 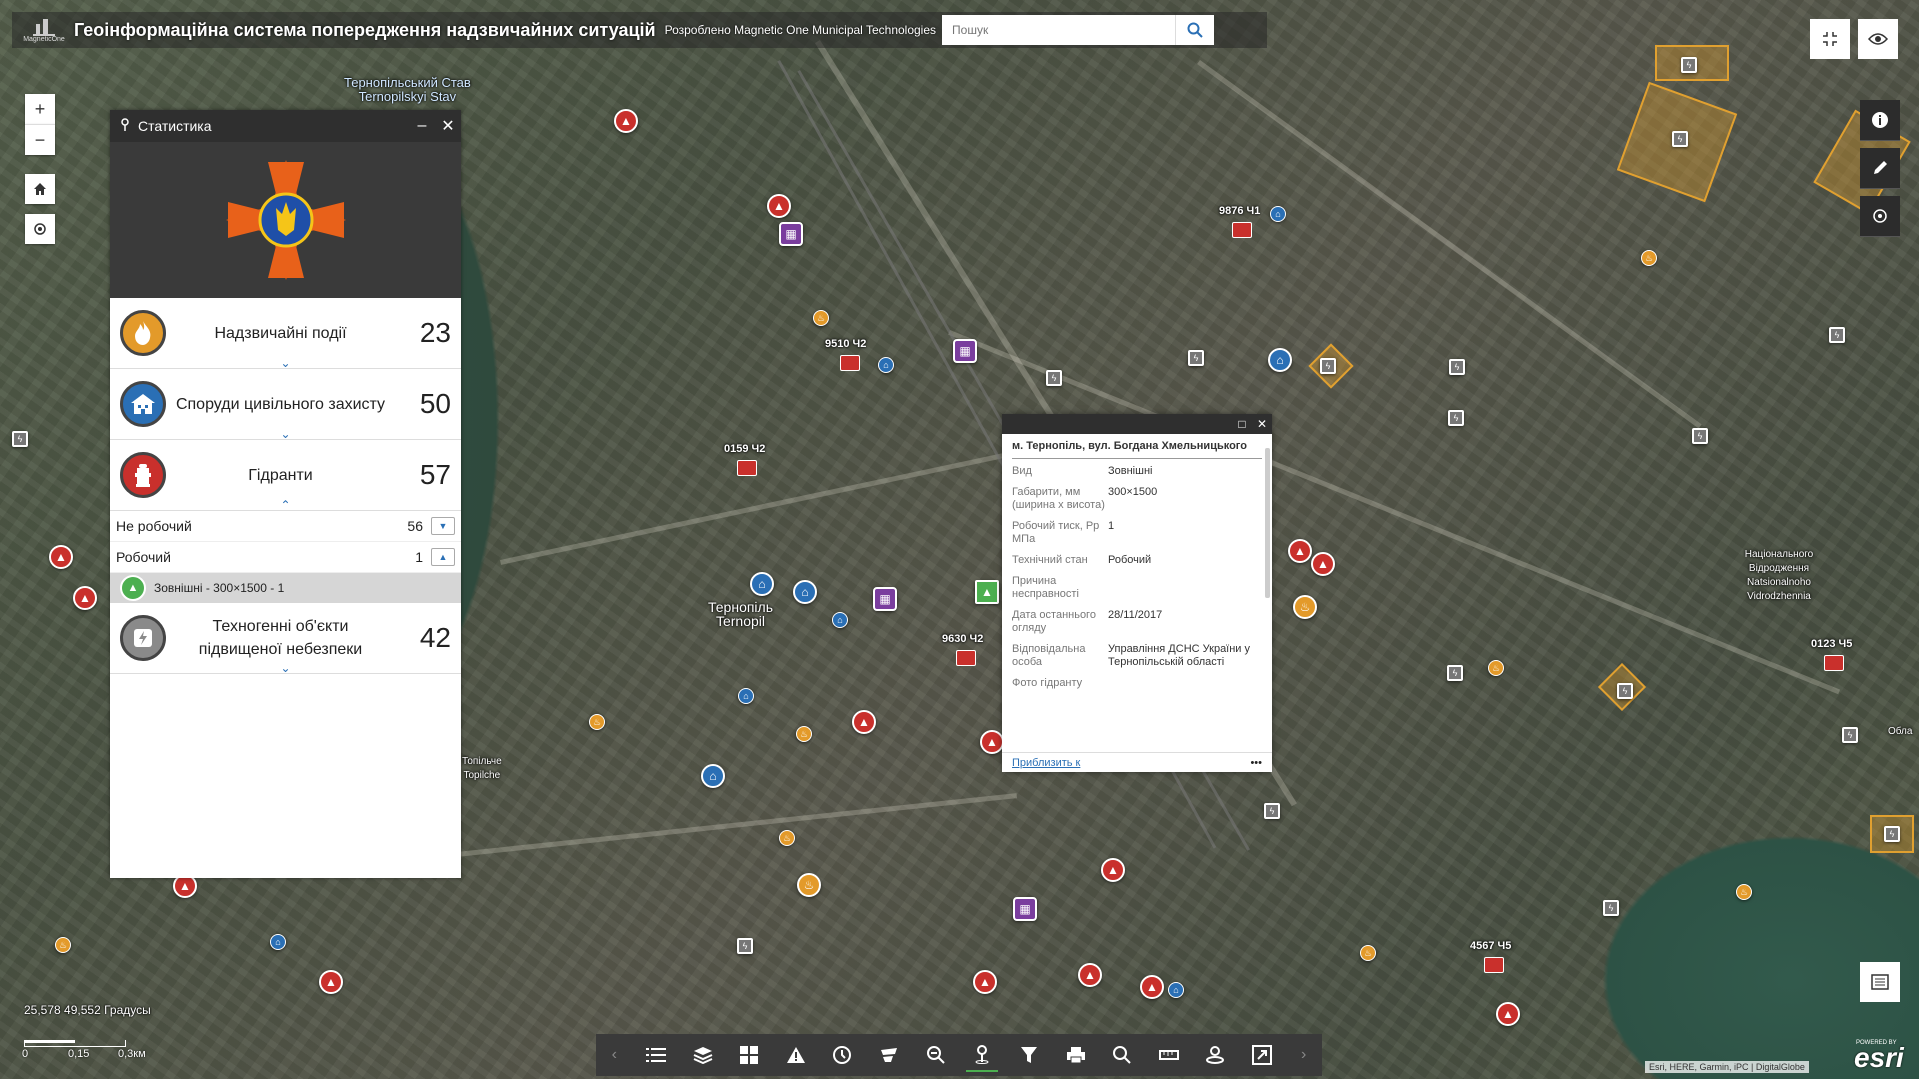 I want to click on statistics-panel-header: Статистика – ✕, so click(x=285, y=126).